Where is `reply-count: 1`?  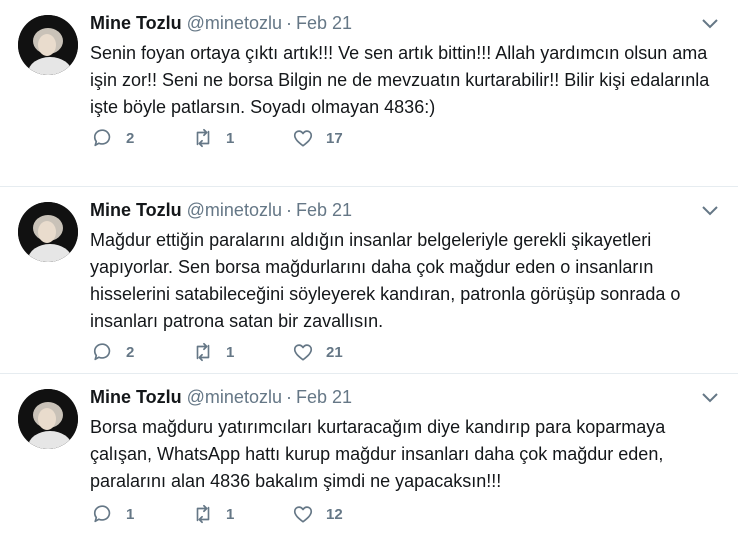
reply-count: 1 is located at coordinates (130, 514).